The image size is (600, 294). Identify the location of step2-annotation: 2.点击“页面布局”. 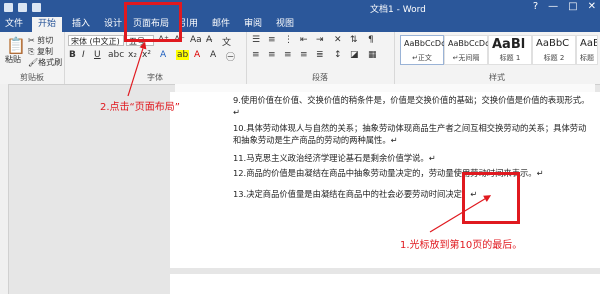
(140, 107).